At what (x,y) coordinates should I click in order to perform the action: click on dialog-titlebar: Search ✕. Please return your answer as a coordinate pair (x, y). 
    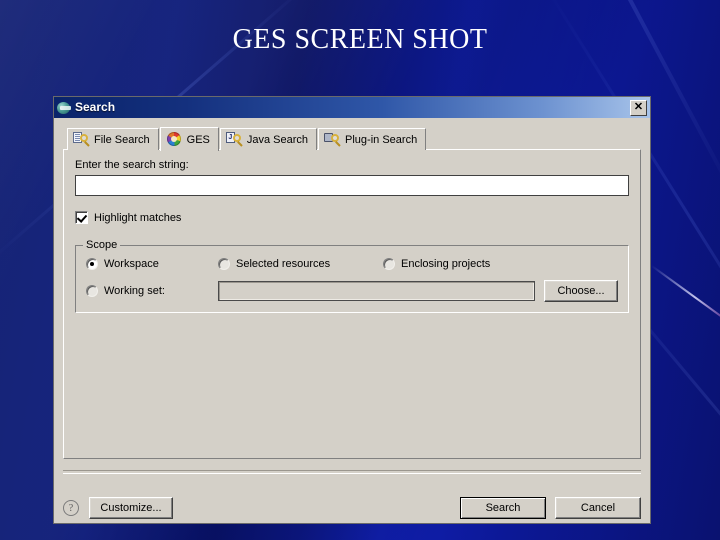
    Looking at the image, I should click on (352, 107).